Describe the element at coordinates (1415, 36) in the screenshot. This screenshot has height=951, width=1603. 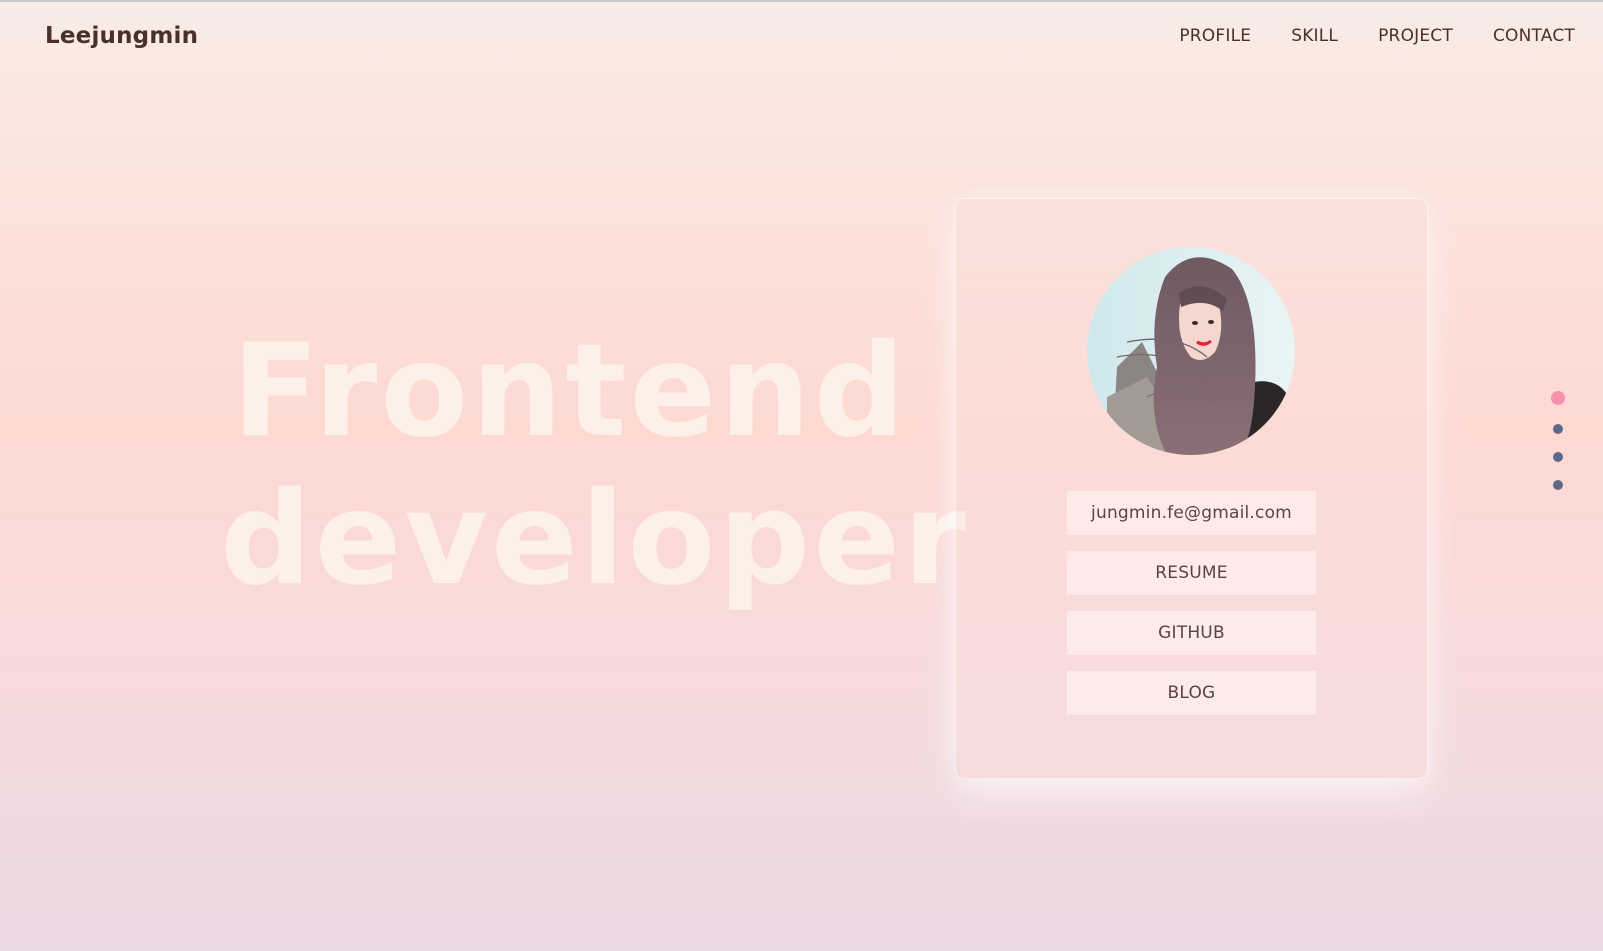
I see `nav-item-project: PROJECT` at that location.